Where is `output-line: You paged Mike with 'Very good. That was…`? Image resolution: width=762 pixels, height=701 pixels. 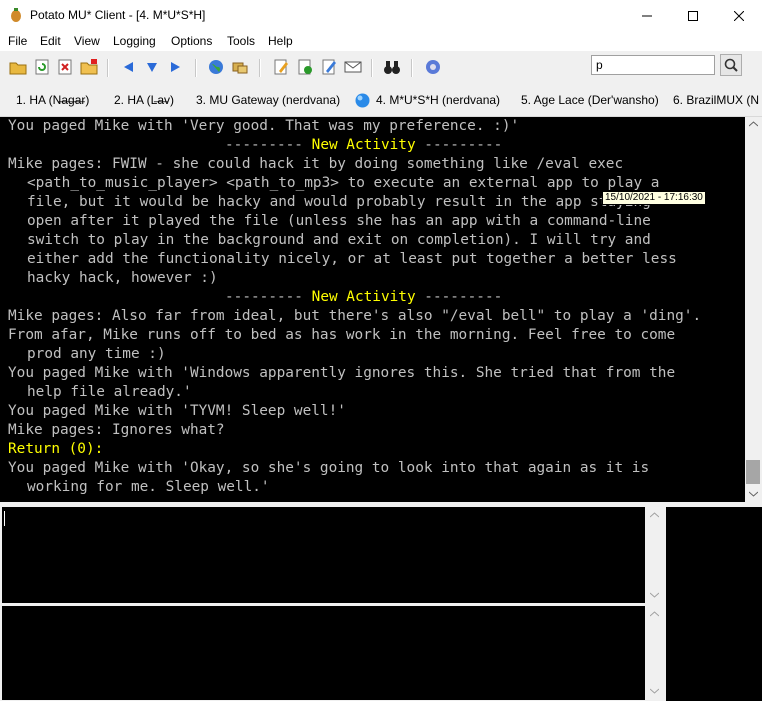
output-line: You paged Mike with 'Very good. That was… is located at coordinates (264, 126).